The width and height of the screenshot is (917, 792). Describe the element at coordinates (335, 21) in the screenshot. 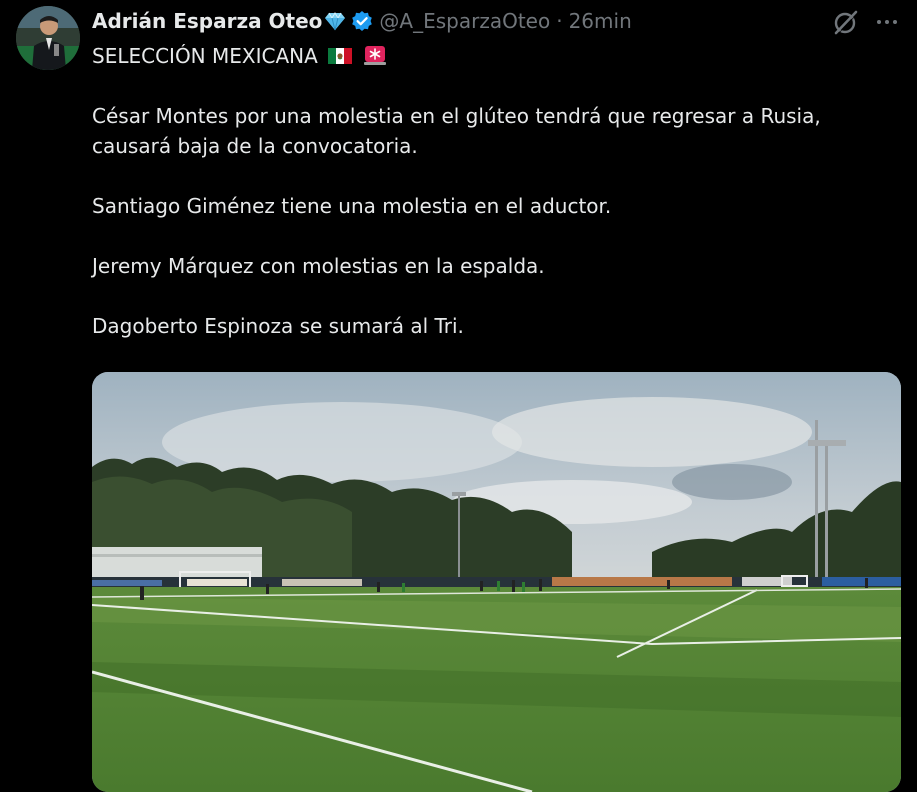

I see `gem-icon` at that location.